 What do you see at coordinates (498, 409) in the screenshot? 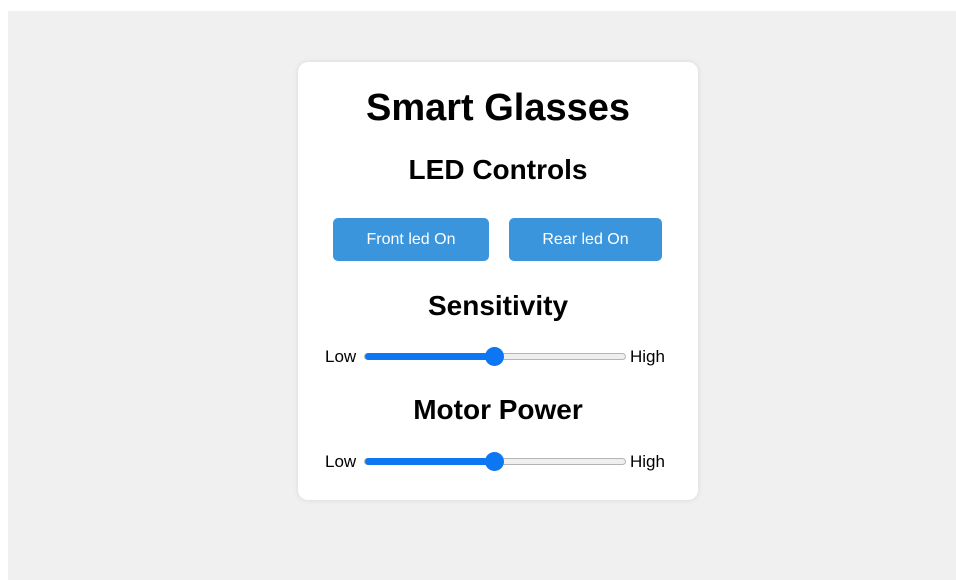
I see `motor-power-heading: Motor Power` at bounding box center [498, 409].